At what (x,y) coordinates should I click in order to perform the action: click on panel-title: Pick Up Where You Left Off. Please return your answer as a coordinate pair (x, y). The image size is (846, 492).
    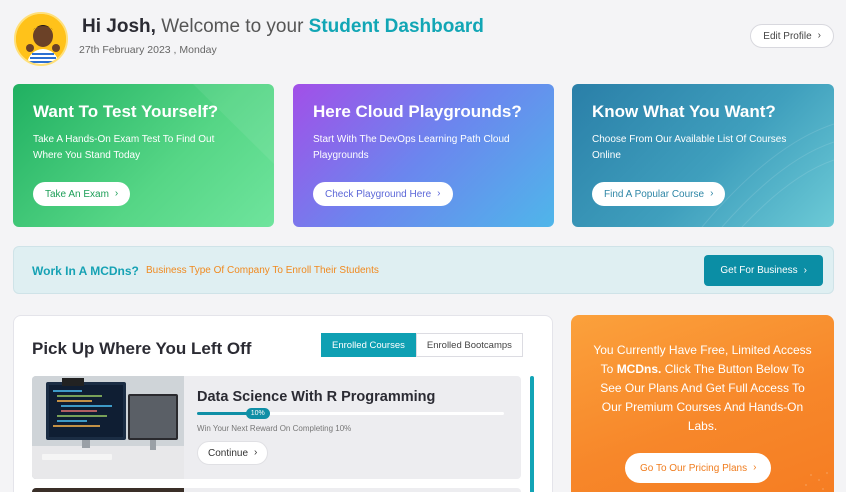
    Looking at the image, I should click on (142, 348).